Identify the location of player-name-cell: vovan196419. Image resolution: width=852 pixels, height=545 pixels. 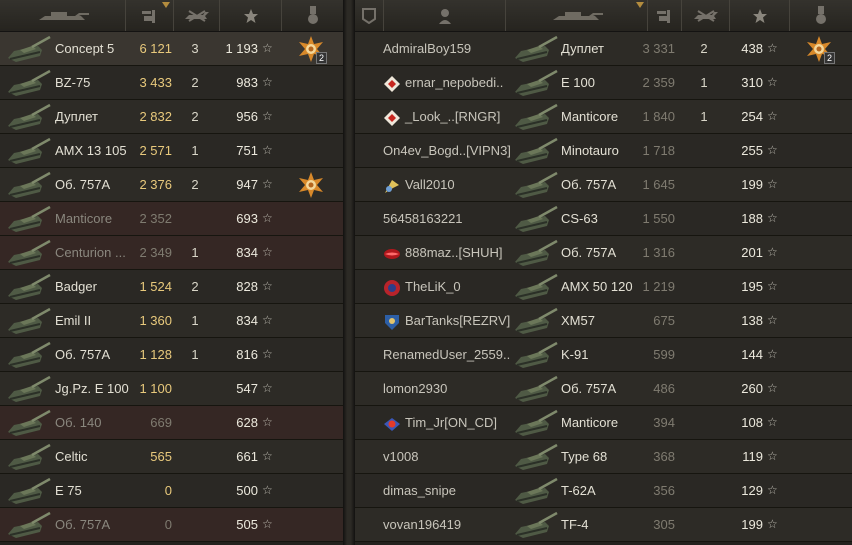
(457, 524).